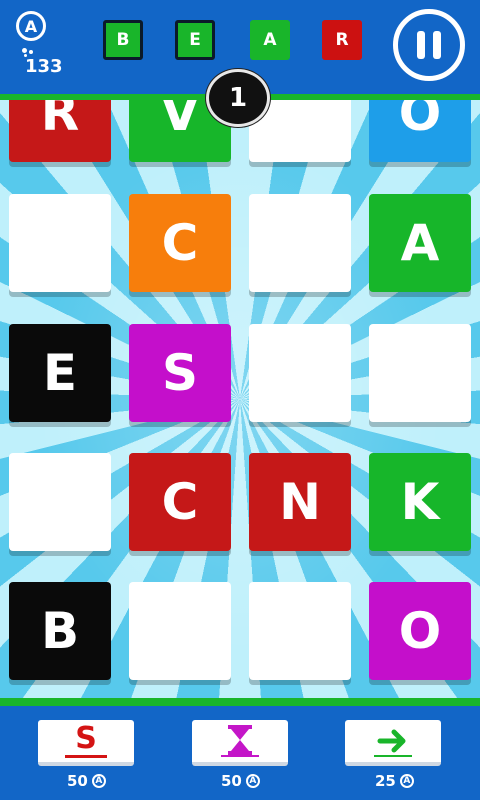 This screenshot has width=480, height=800. I want to click on letter-tile: A, so click(420, 243).